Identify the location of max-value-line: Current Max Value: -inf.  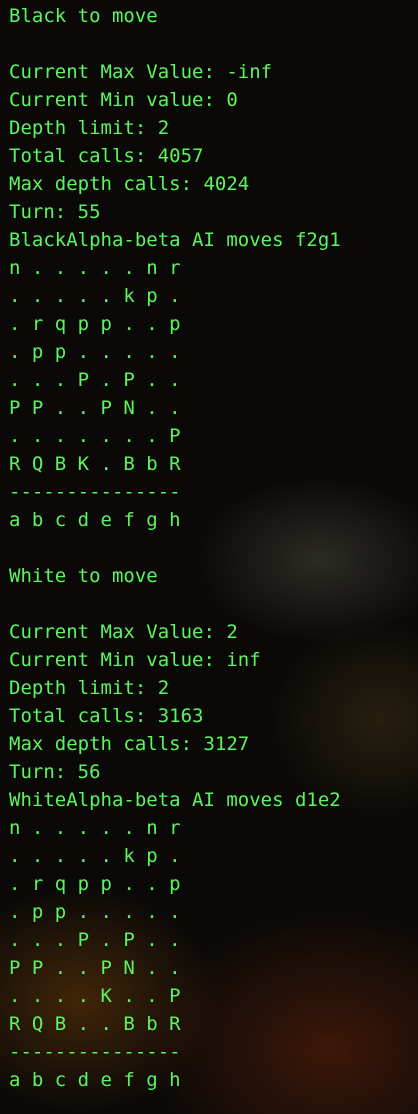
(141, 72).